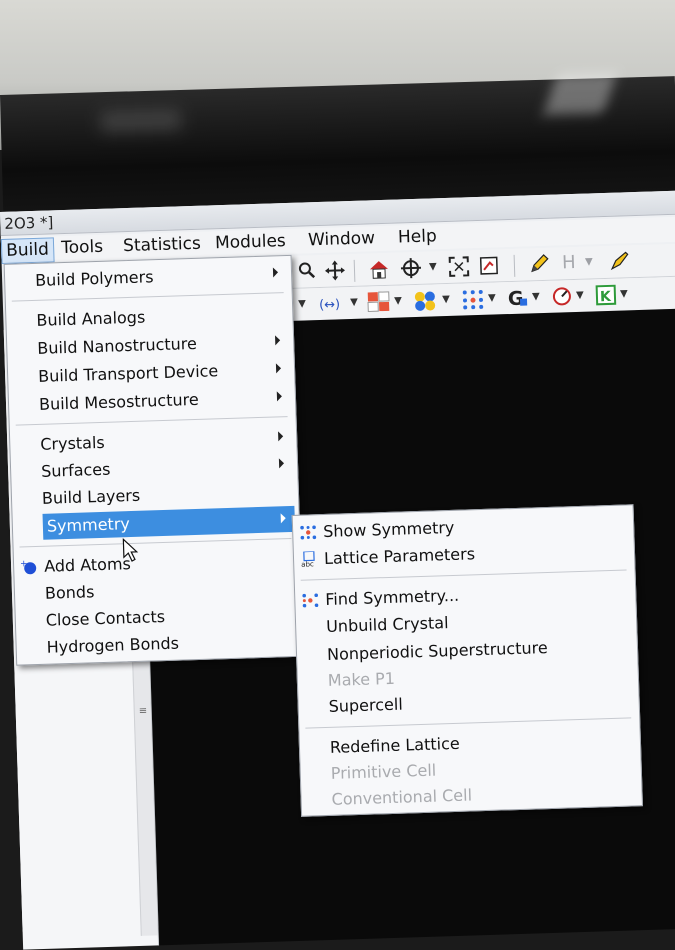  What do you see at coordinates (411, 268) in the screenshot?
I see `crosshair-icon` at bounding box center [411, 268].